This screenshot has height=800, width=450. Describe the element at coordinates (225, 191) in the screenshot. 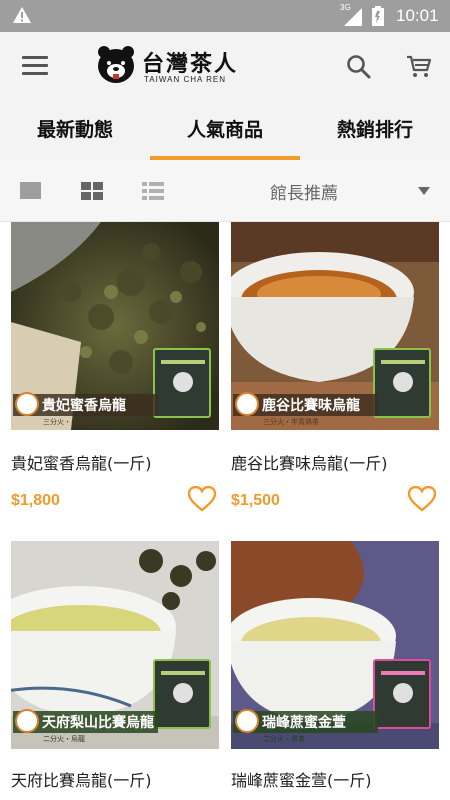

I see `view-toolbar: 館長推薦` at that location.